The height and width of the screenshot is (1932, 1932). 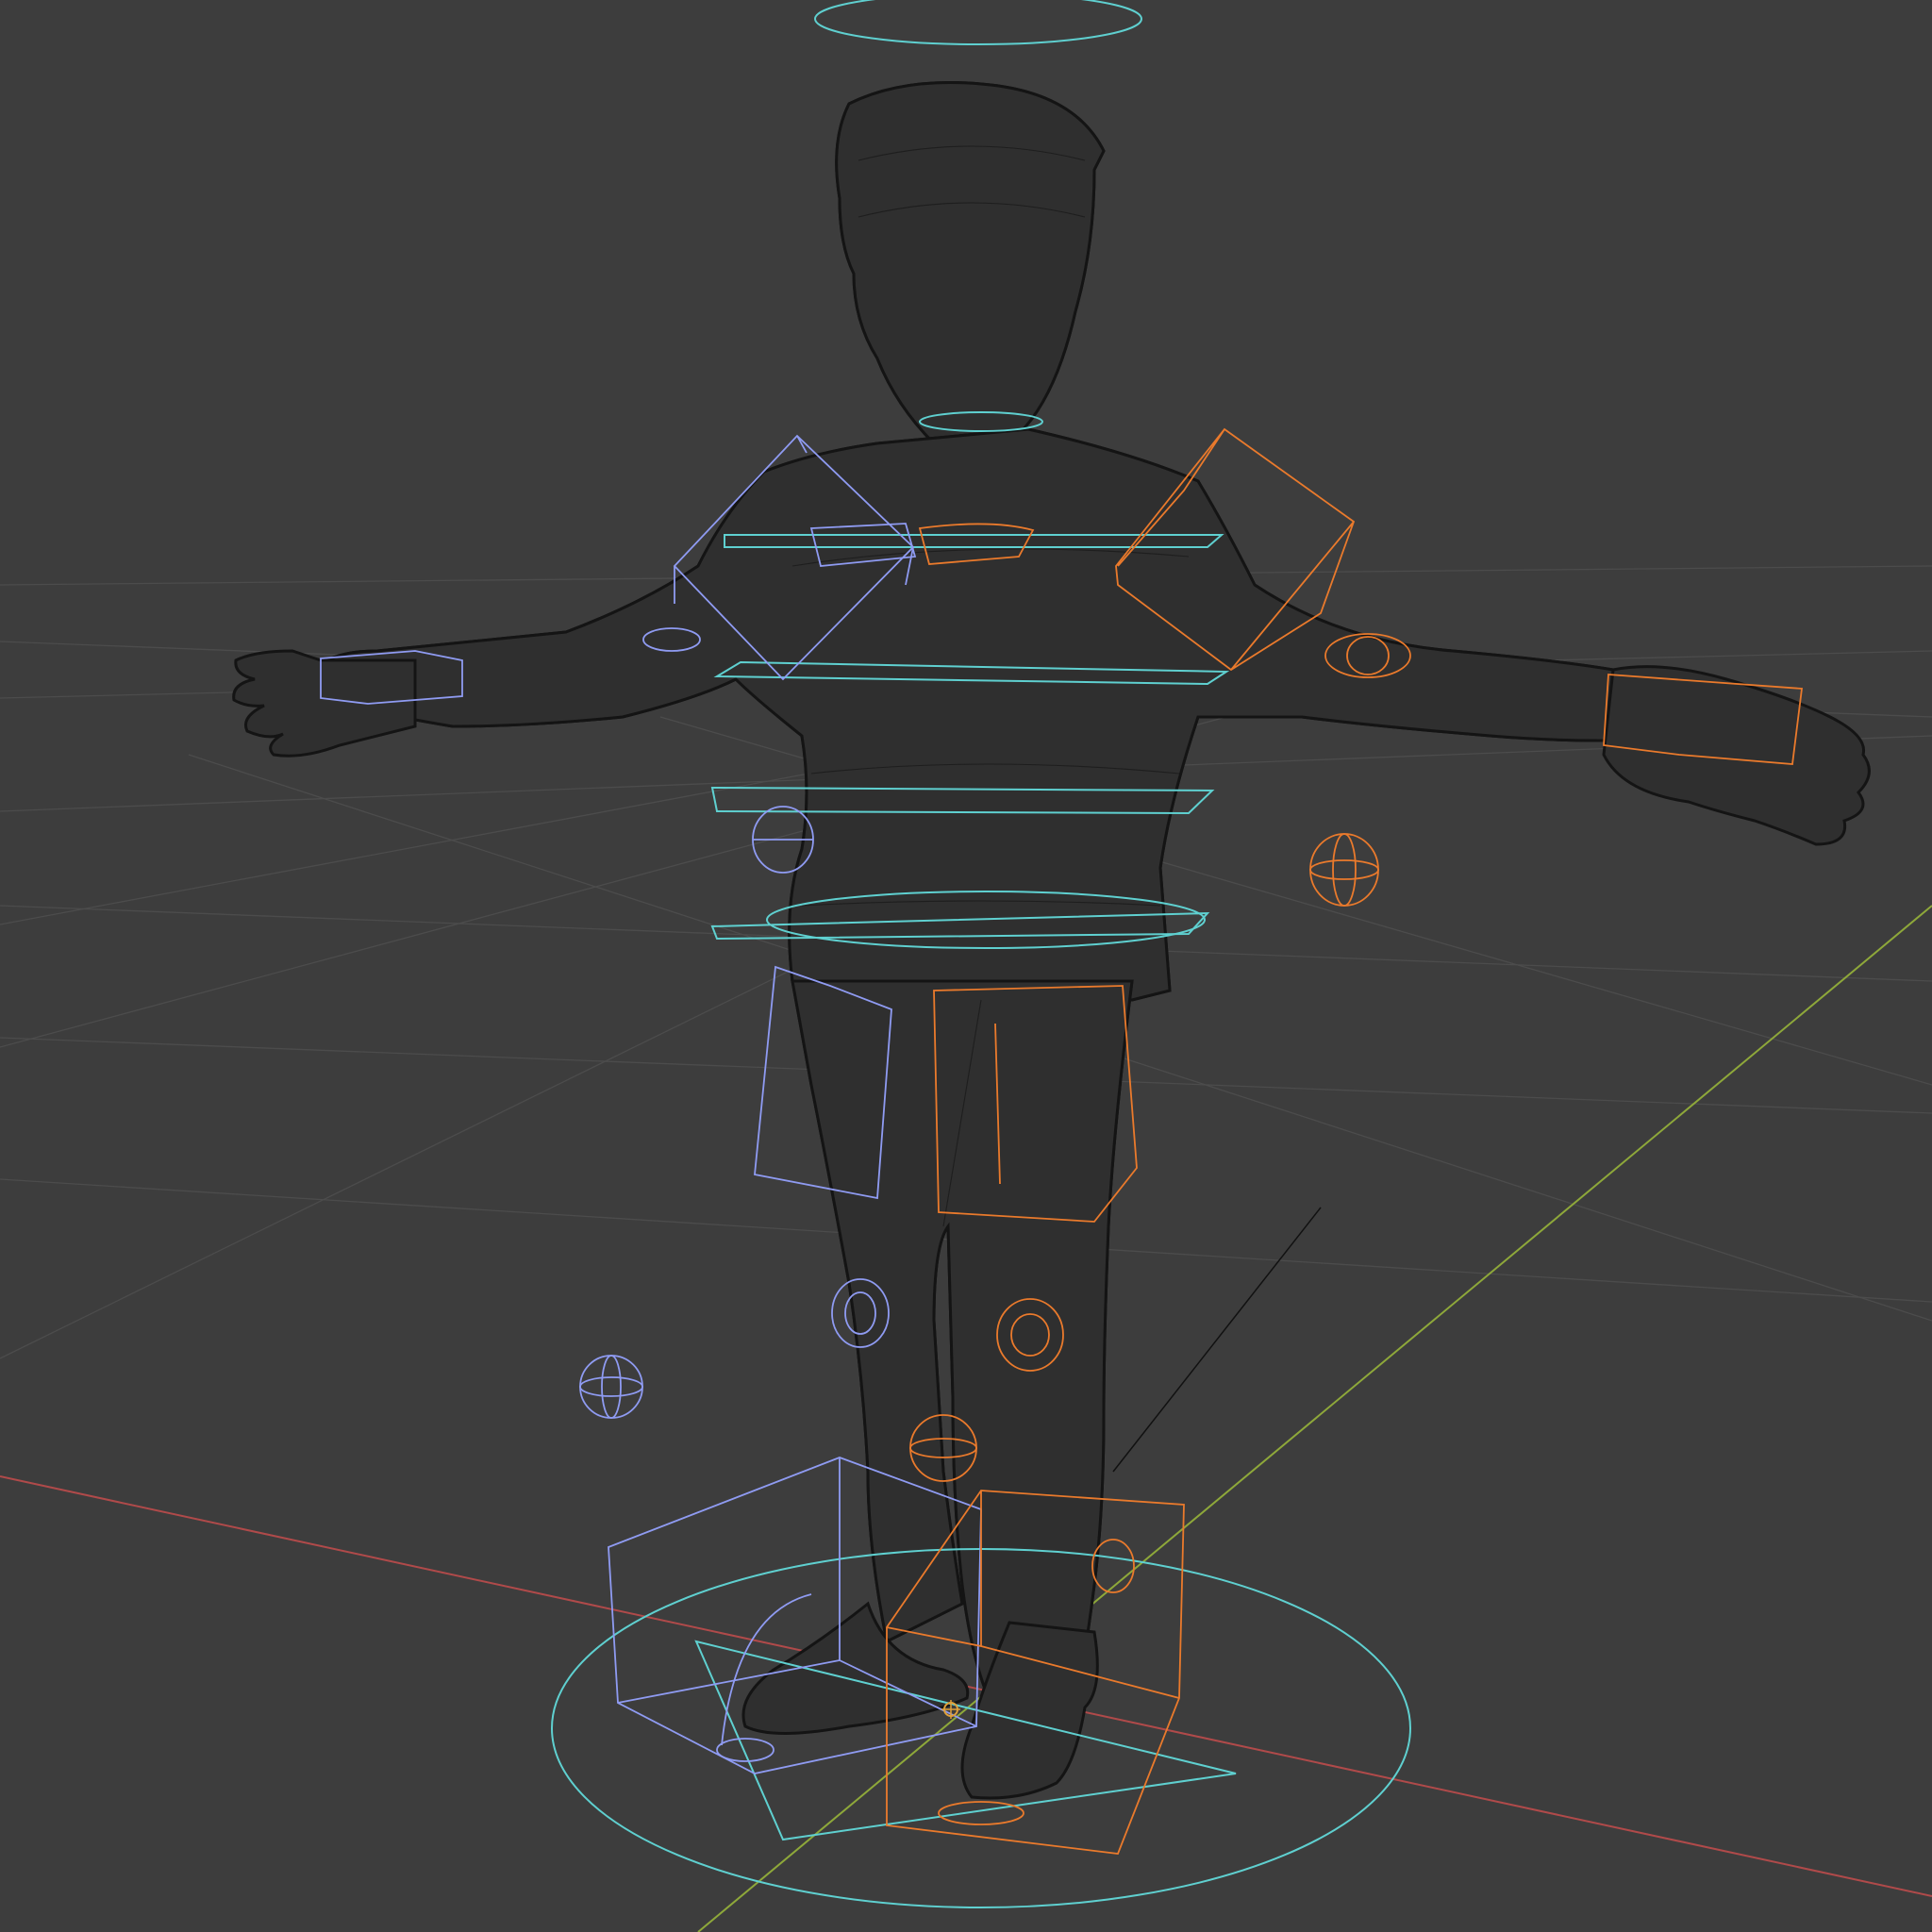 What do you see at coordinates (611, 1387) in the screenshot?
I see `left-knee-pole` at bounding box center [611, 1387].